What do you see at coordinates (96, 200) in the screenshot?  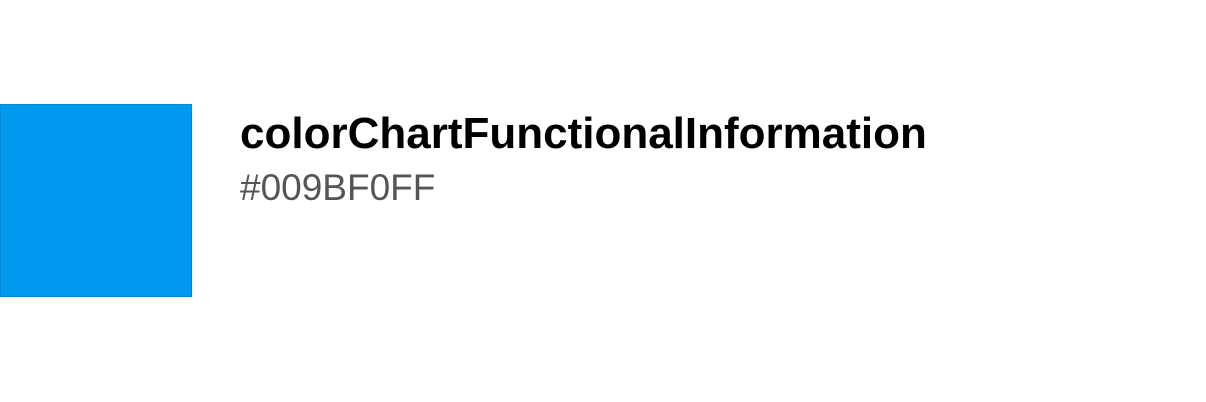 I see `color-swatch` at bounding box center [96, 200].